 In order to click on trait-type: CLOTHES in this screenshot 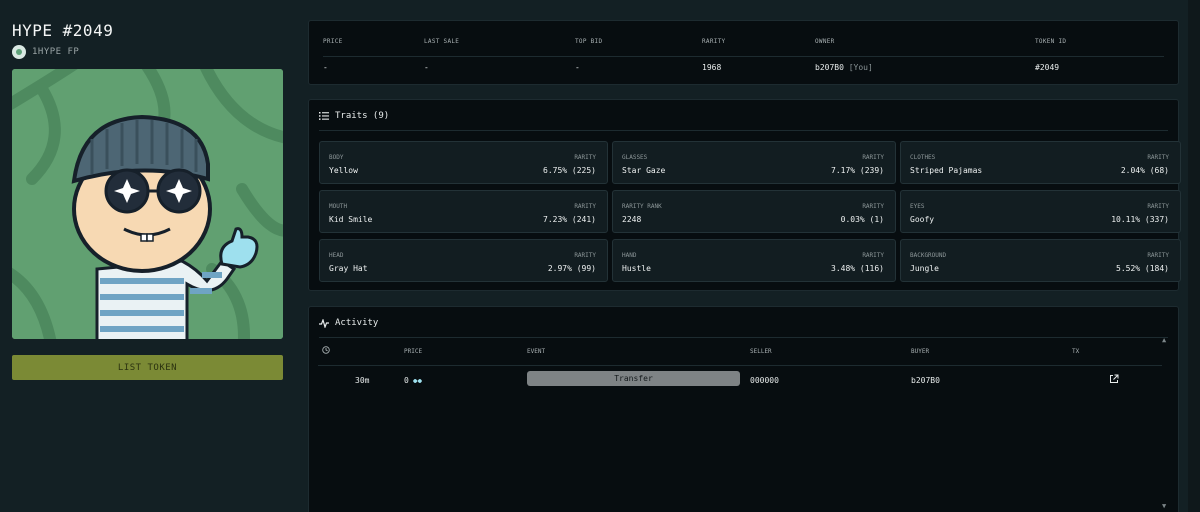, I will do `click(923, 157)`.